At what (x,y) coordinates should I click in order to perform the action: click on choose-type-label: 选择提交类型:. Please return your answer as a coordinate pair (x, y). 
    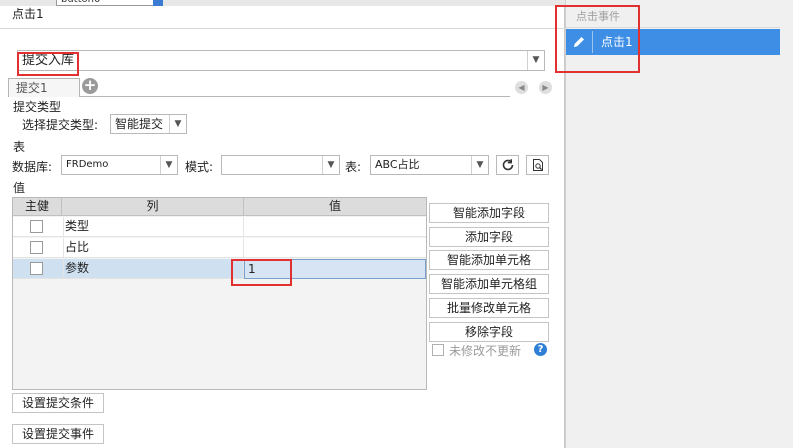
    Looking at the image, I should click on (60, 125).